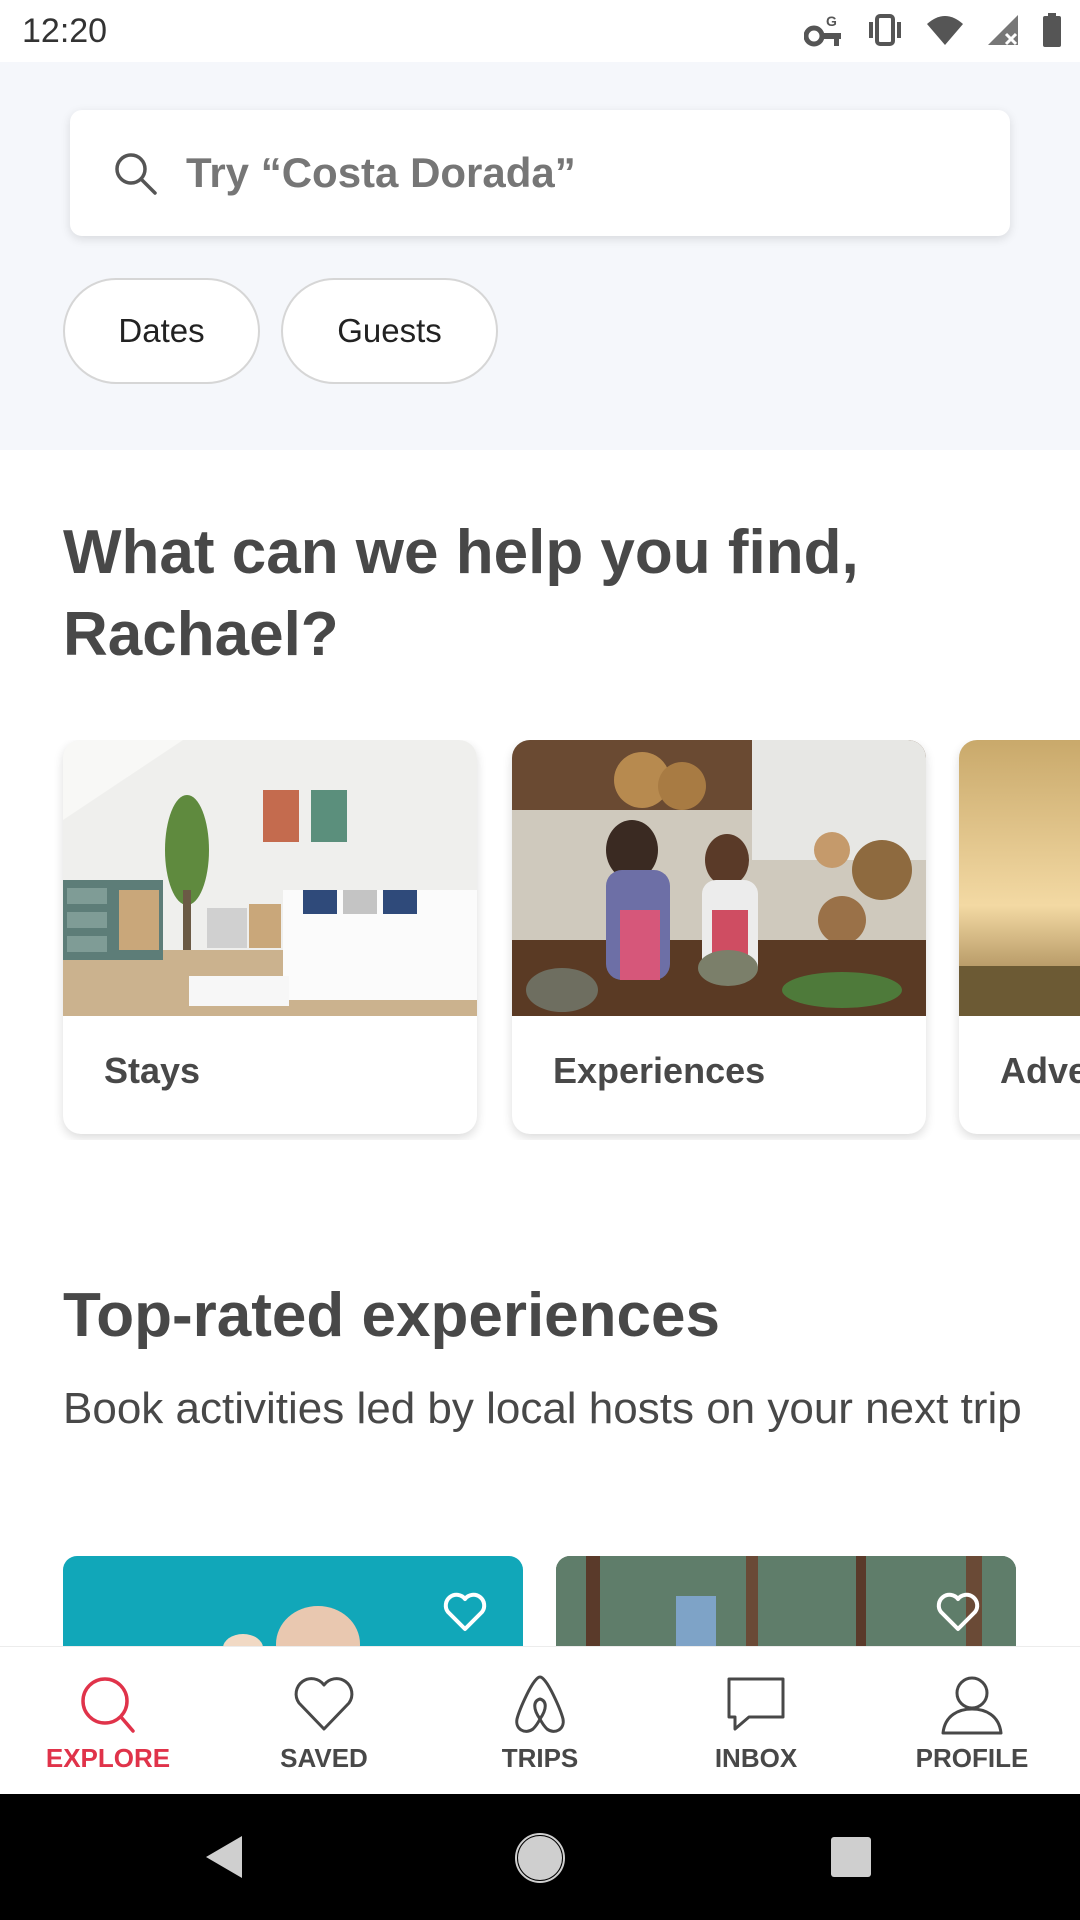  I want to click on guests-filter-button: Guests, so click(389, 331).